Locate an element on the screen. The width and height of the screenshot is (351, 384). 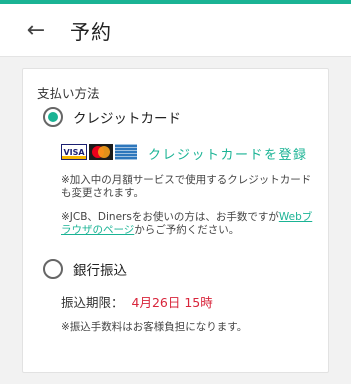
arrow-left-icon: ← is located at coordinates (36, 30).